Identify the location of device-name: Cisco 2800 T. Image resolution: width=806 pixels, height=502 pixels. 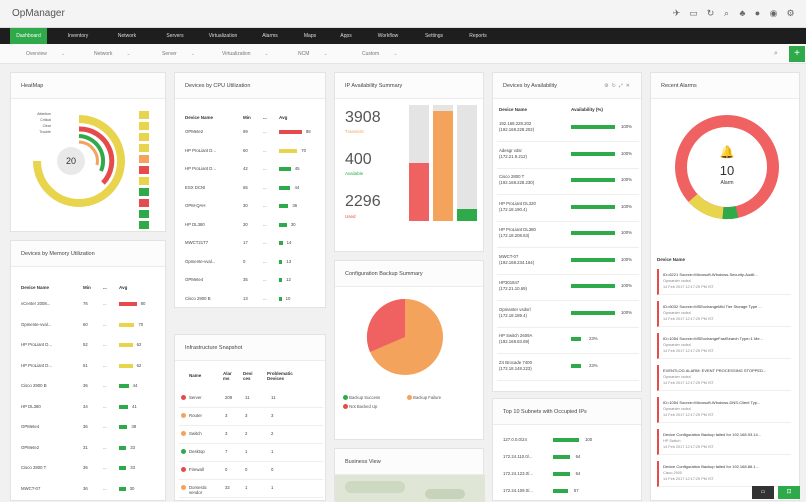
(33, 467).